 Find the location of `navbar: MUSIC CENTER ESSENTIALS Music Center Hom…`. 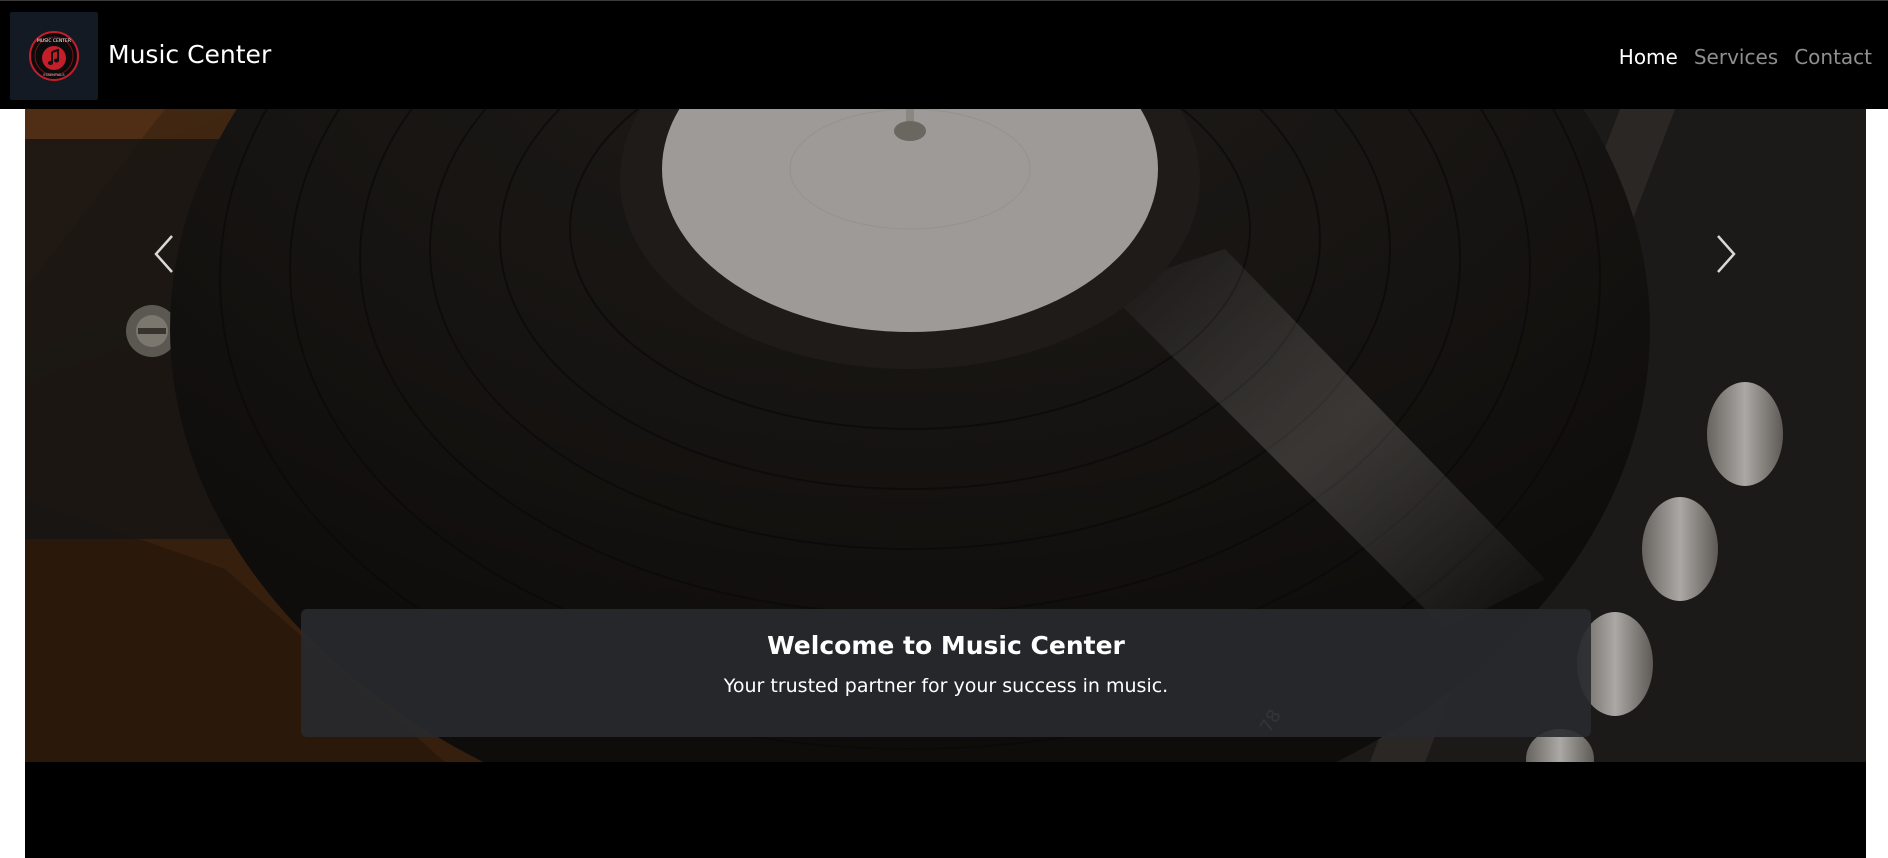

navbar: MUSIC CENTER ESSENTIALS Music Center Hom… is located at coordinates (944, 54).